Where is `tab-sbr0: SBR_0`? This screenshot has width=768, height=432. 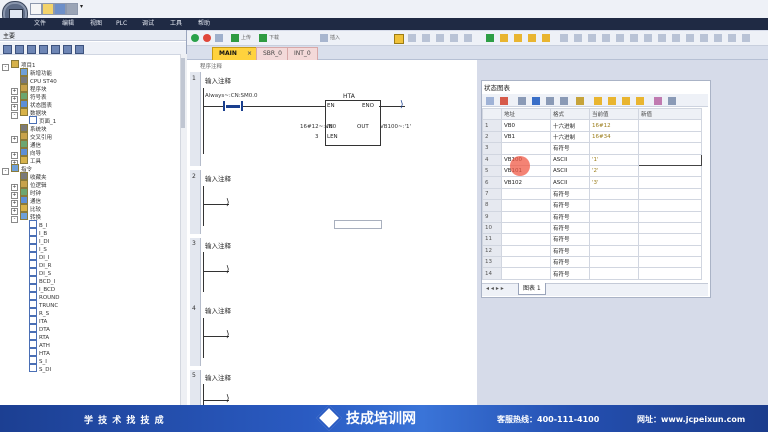
tab-sbr0: SBR_0 is located at coordinates (272, 53).